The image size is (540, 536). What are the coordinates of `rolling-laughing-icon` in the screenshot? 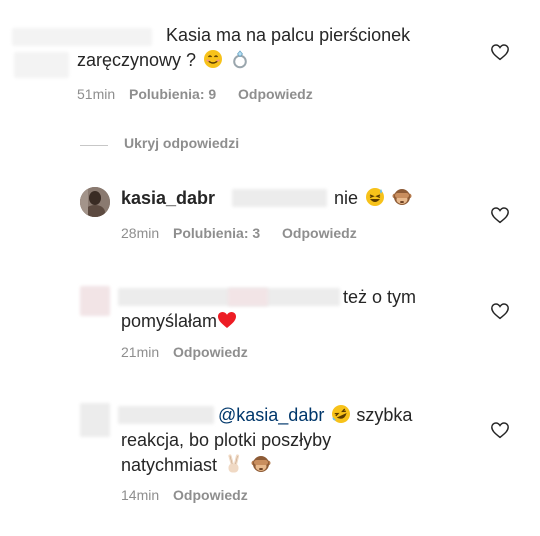 It's located at (341, 414).